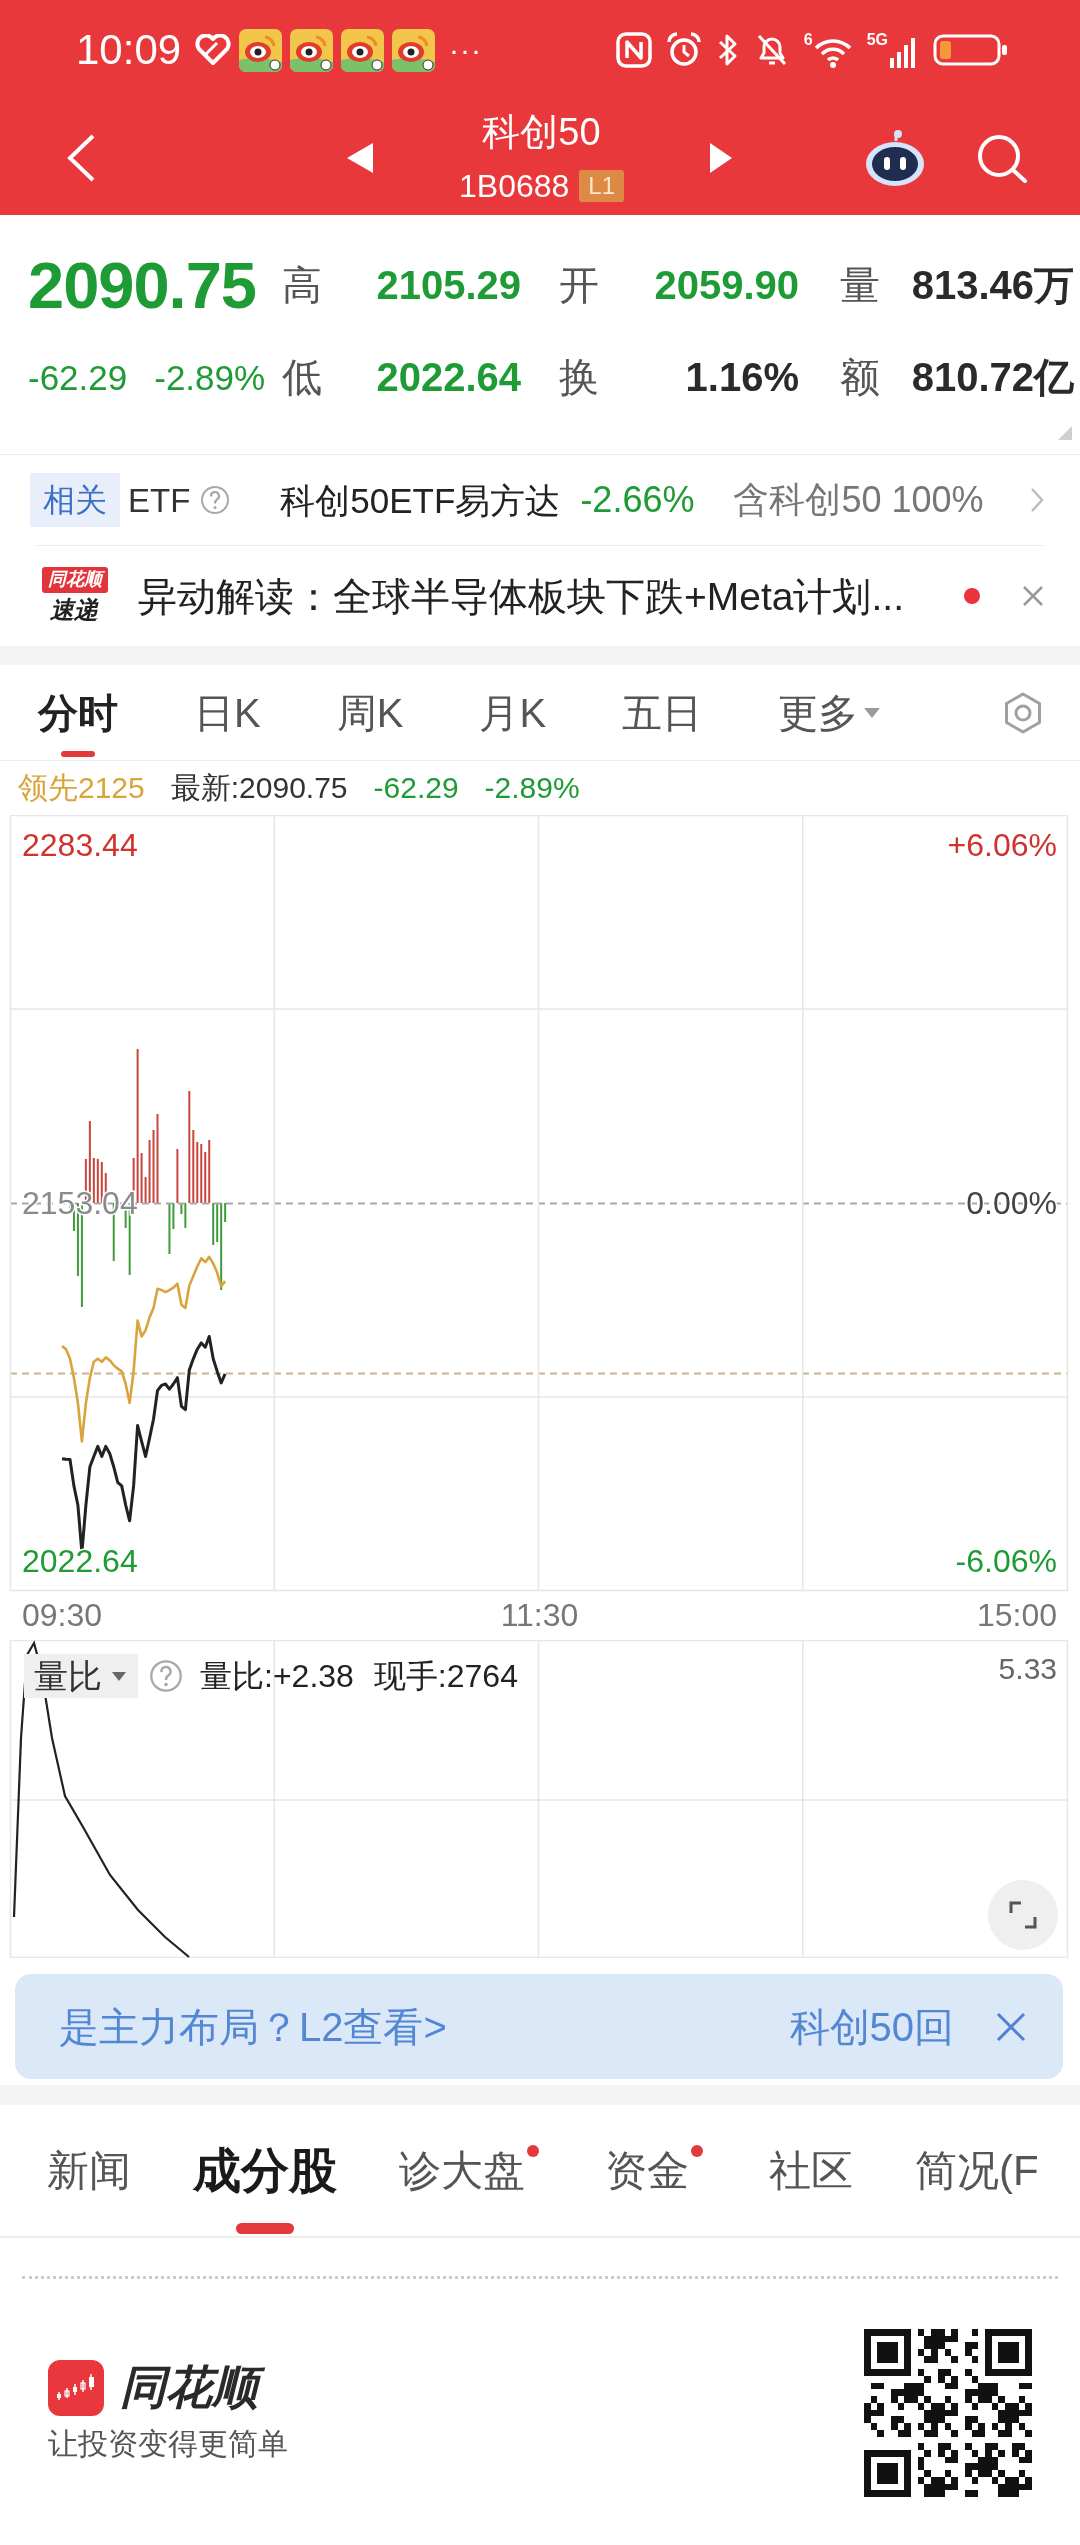 The height and width of the screenshot is (2545, 1080). Describe the element at coordinates (860, 377) in the screenshot. I see `stat-label: 额` at that location.